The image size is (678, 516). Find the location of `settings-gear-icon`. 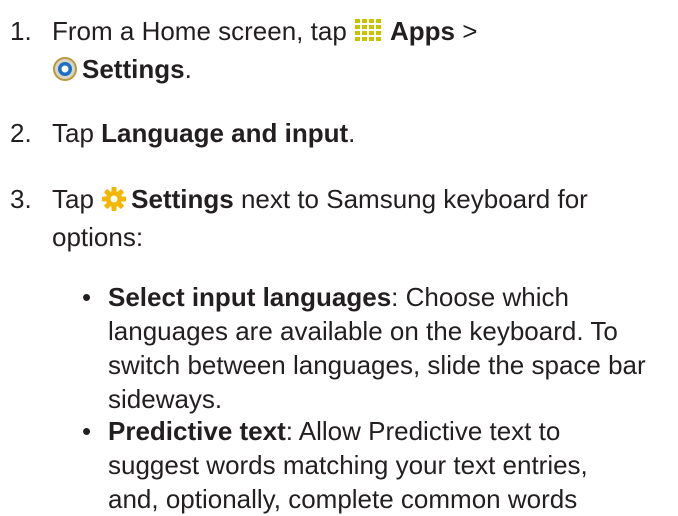

settings-gear-icon is located at coordinates (65, 73).